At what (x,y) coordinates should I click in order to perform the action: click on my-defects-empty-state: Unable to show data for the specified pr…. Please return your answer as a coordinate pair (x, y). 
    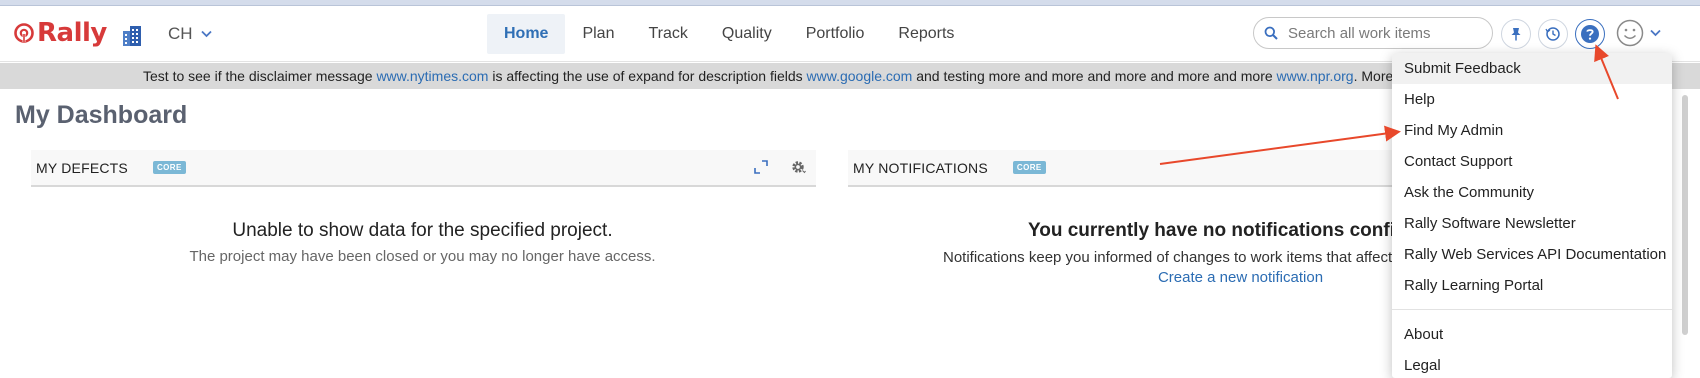
    Looking at the image, I should click on (422, 242).